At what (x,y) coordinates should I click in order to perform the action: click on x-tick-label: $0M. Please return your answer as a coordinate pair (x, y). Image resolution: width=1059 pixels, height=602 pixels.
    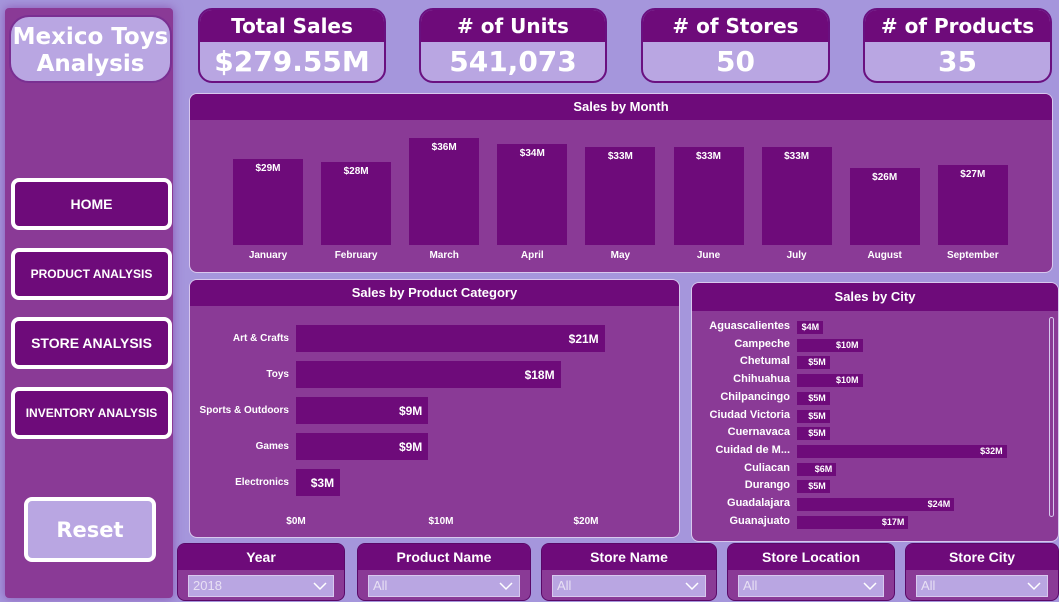
    Looking at the image, I should click on (296, 521).